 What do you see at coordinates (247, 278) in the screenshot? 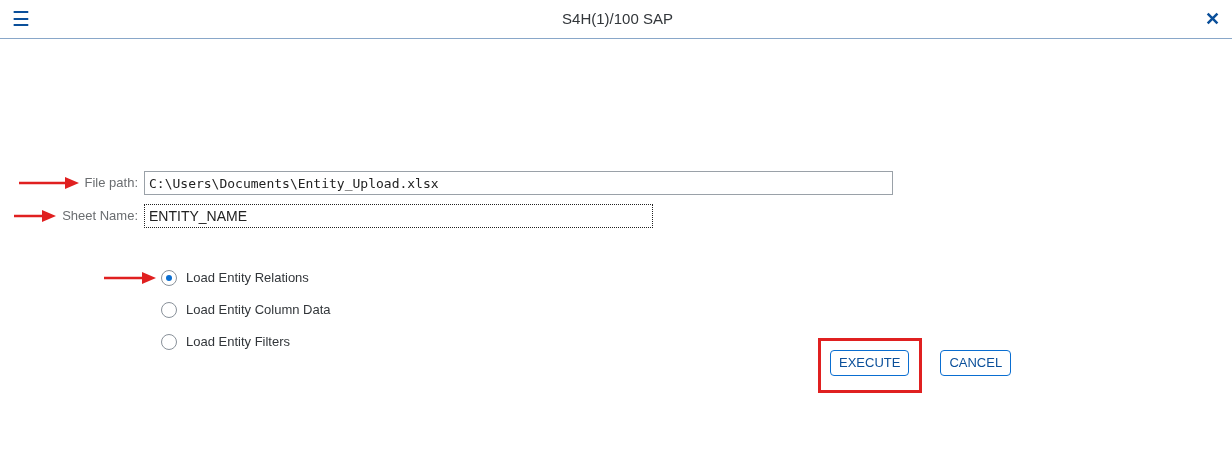
I see `option-label: Load Entity Relations` at bounding box center [247, 278].